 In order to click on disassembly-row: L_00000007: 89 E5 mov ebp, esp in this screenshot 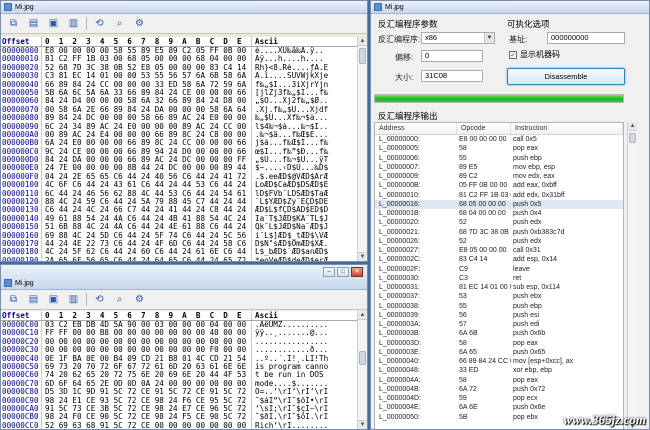, I will do `click(499, 167)`.